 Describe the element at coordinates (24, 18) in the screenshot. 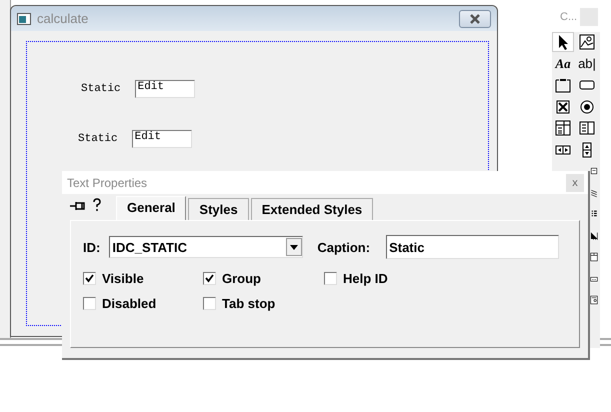

I see `app-icon` at that location.